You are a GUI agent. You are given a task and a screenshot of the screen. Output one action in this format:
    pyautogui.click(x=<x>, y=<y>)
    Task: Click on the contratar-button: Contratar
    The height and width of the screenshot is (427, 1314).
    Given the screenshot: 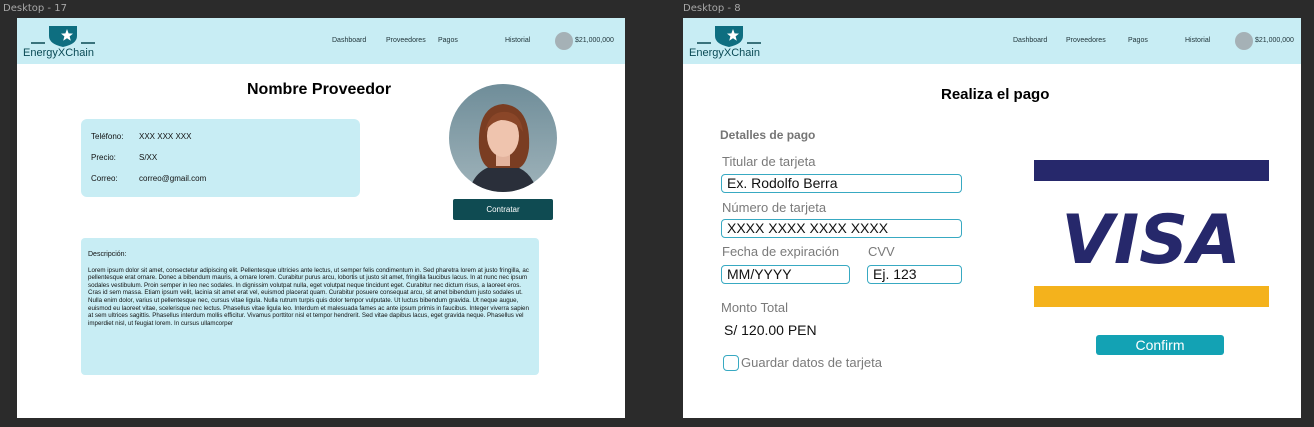 What is the action you would take?
    pyautogui.click(x=503, y=209)
    